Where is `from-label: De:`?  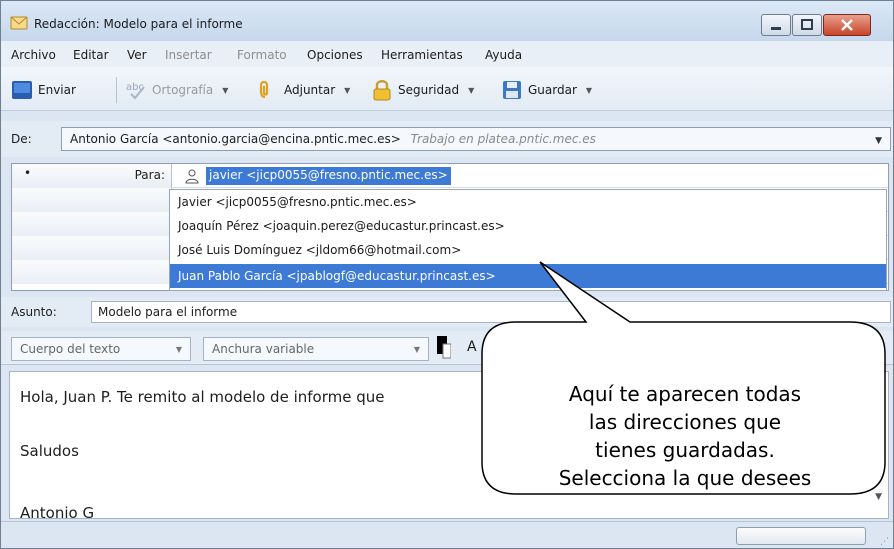 from-label: De: is located at coordinates (21, 139).